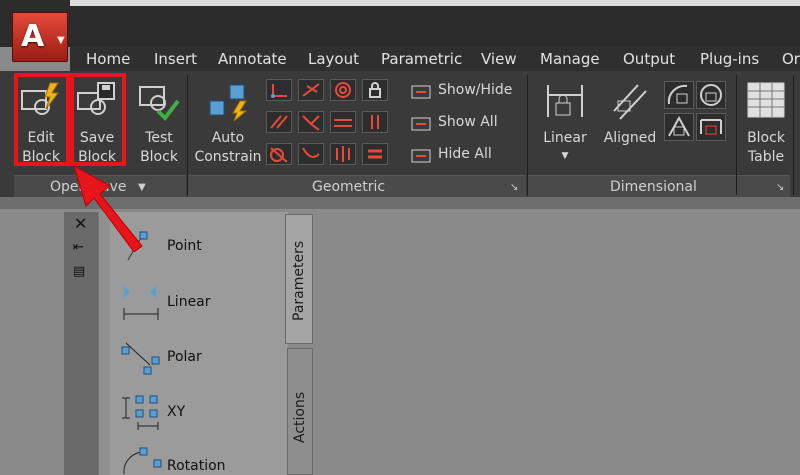  I want to click on palette-item-linear: Linear, so click(198, 302).